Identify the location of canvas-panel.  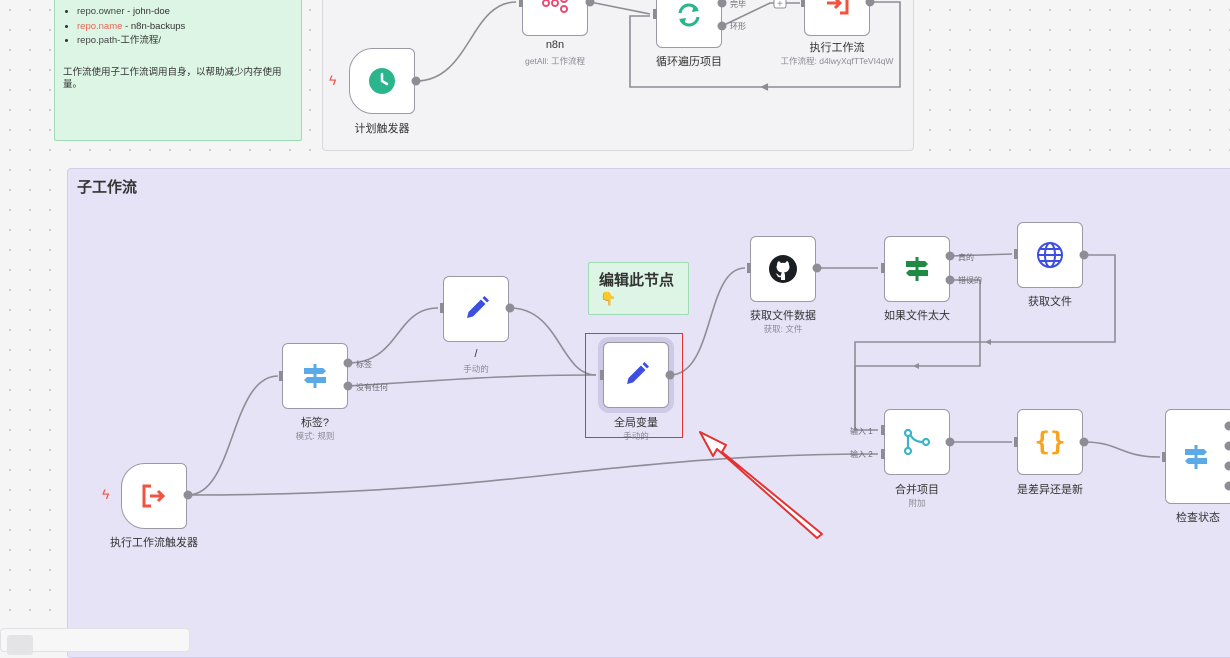
(95, 640).